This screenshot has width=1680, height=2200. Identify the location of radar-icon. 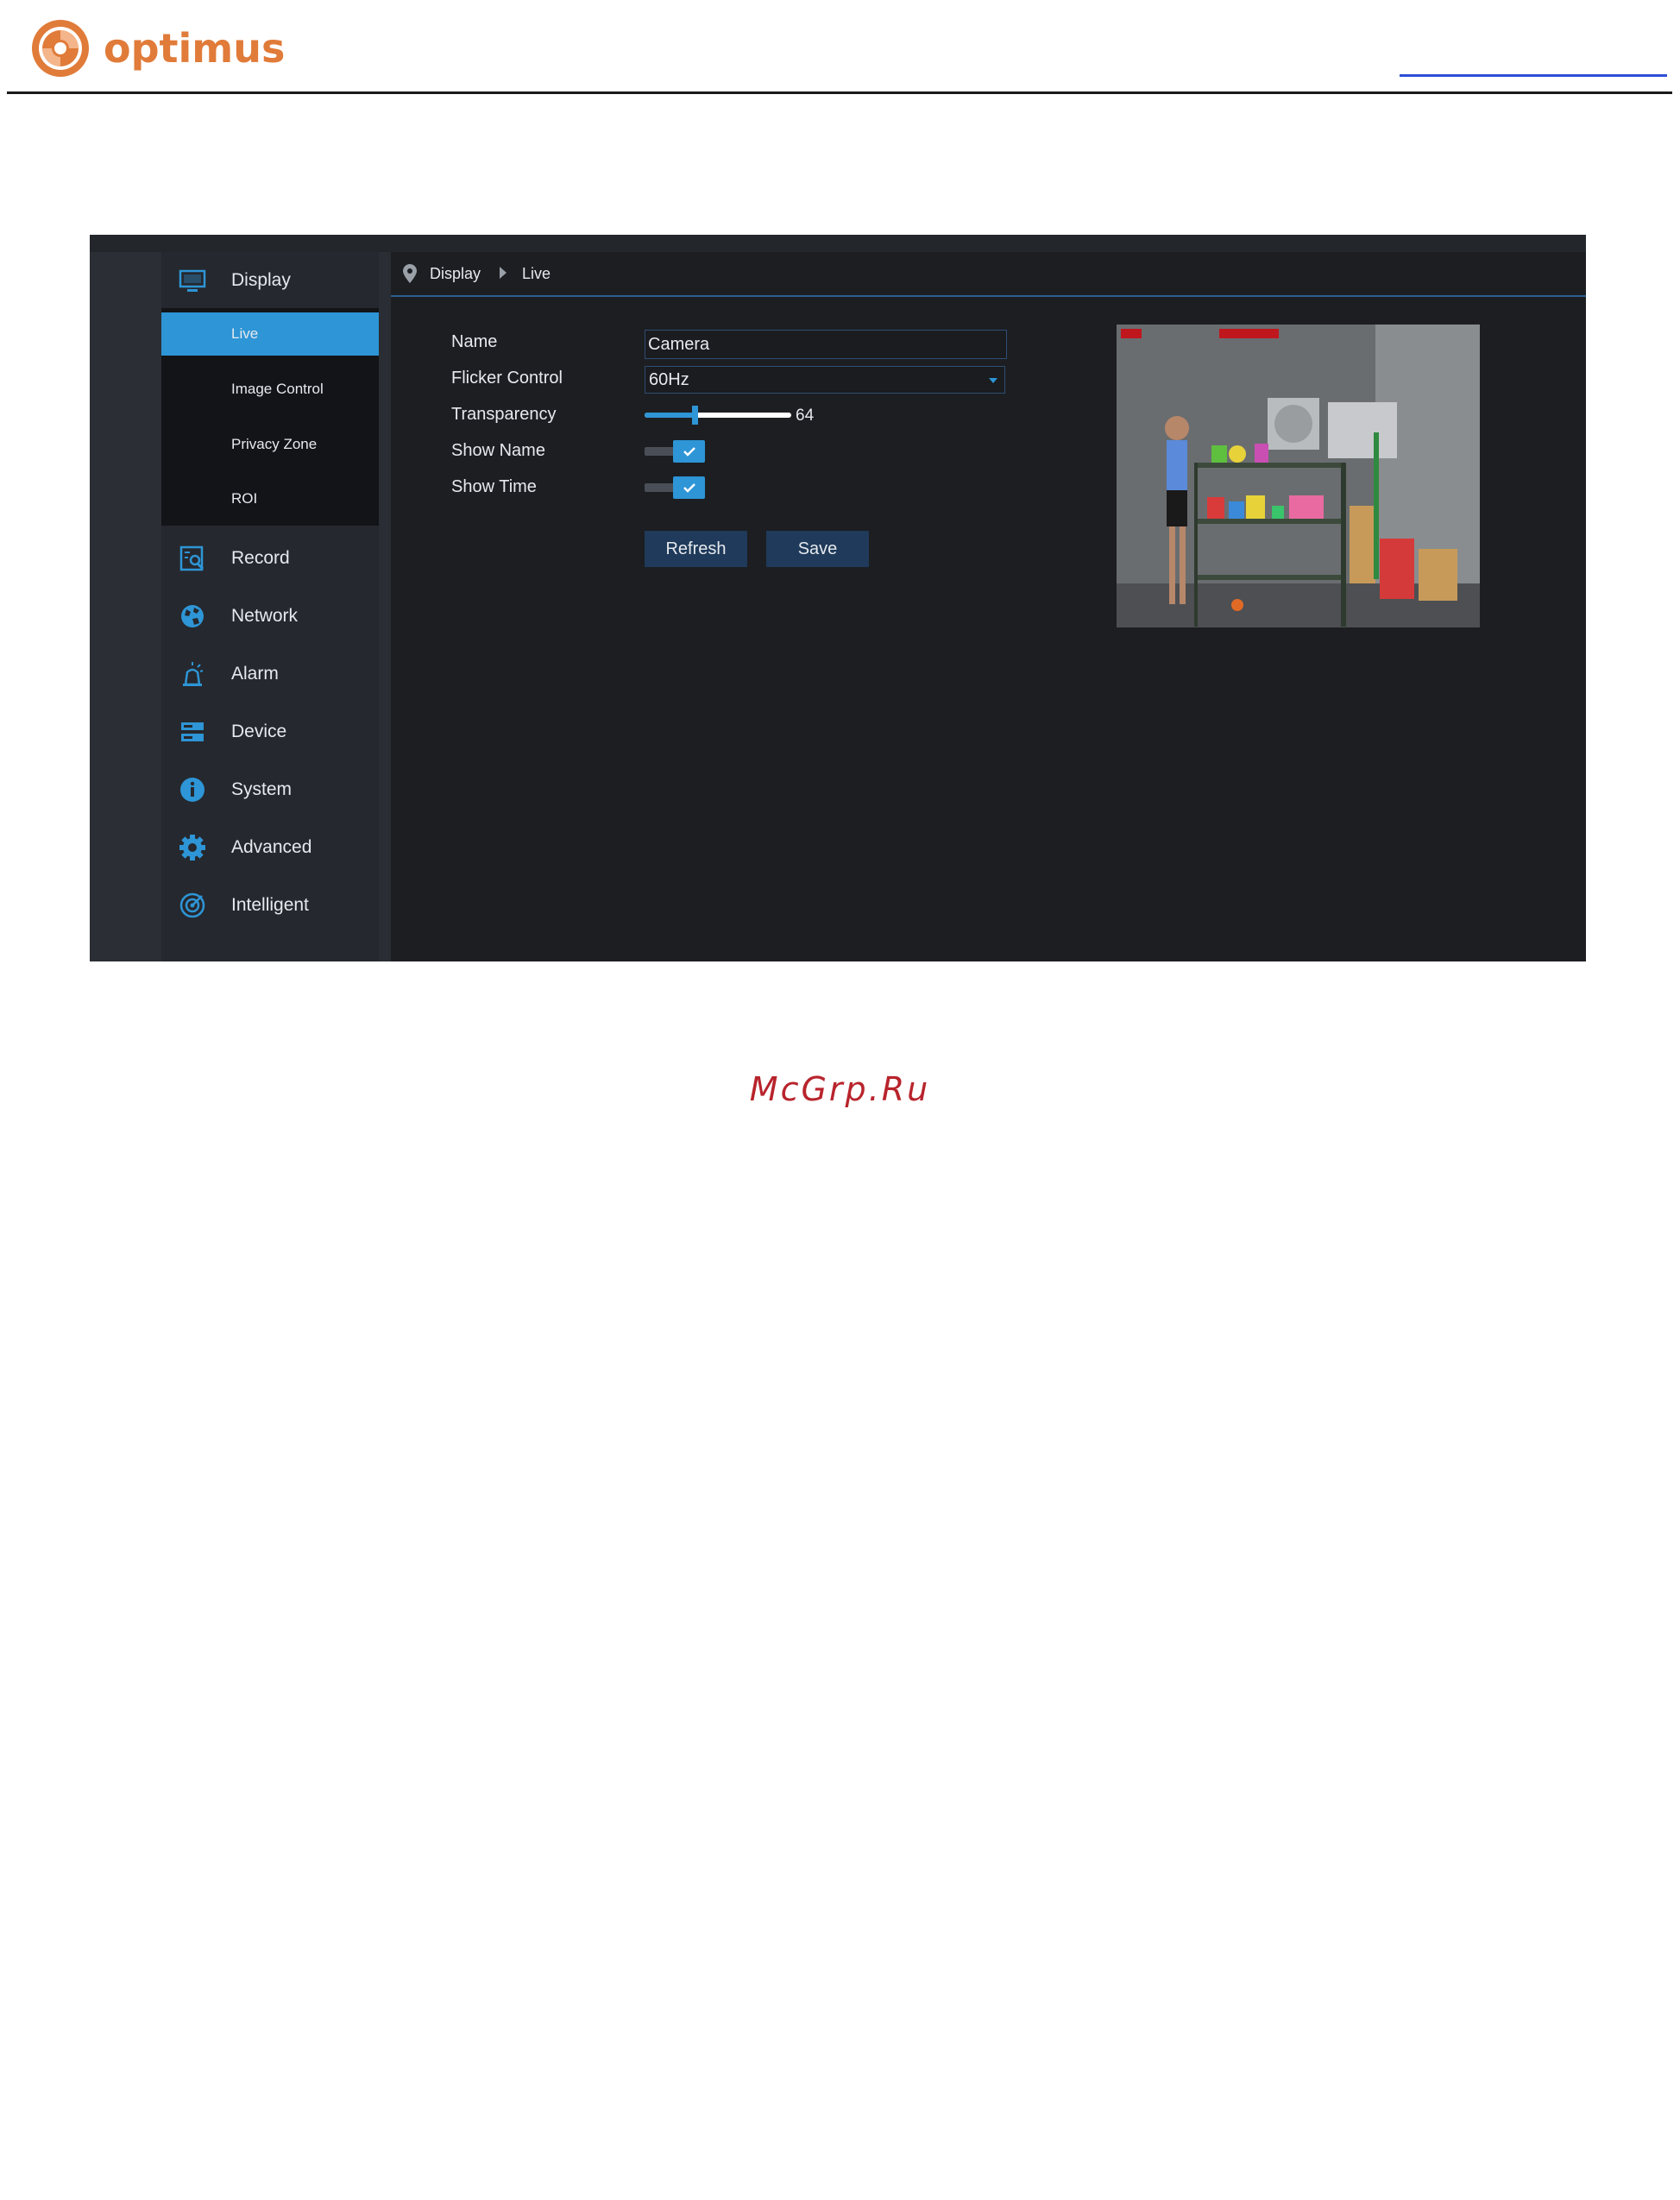
(192, 905).